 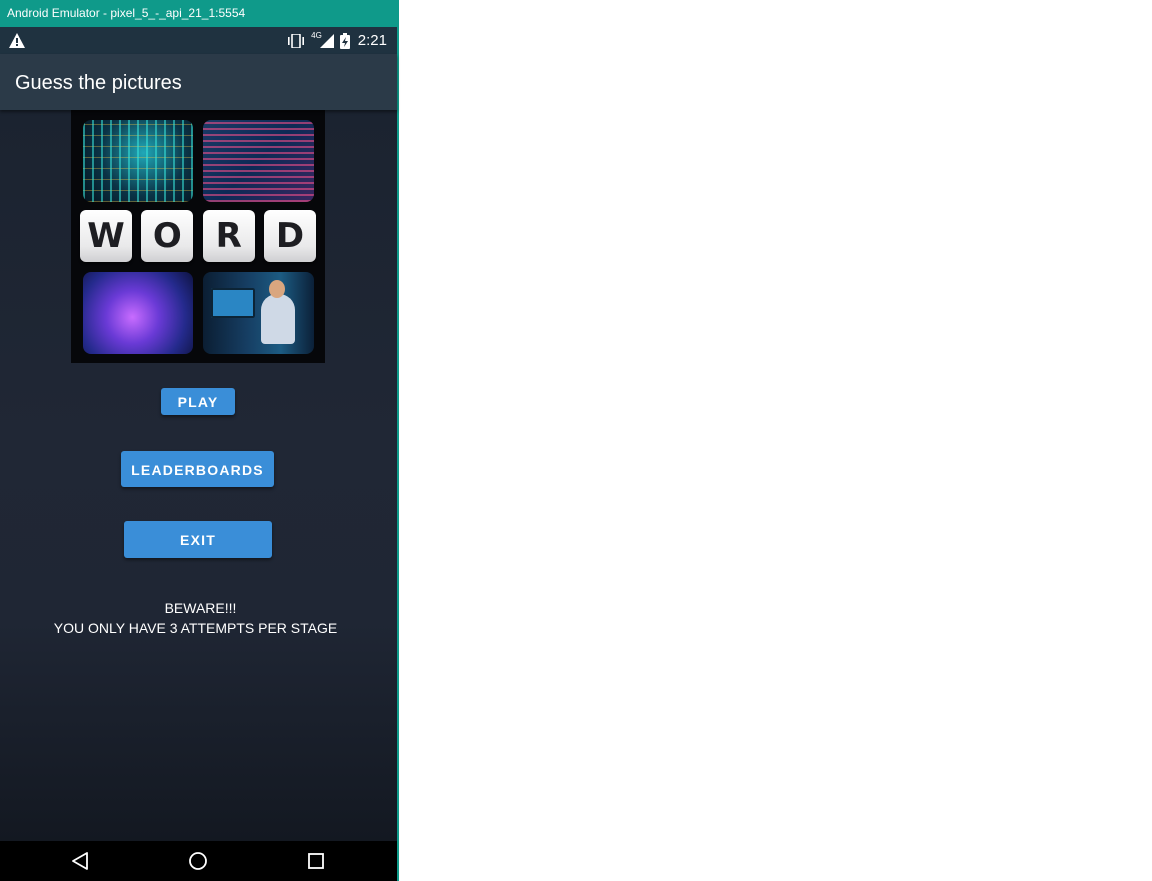 I want to click on network-type: 4G, so click(x=316, y=35).